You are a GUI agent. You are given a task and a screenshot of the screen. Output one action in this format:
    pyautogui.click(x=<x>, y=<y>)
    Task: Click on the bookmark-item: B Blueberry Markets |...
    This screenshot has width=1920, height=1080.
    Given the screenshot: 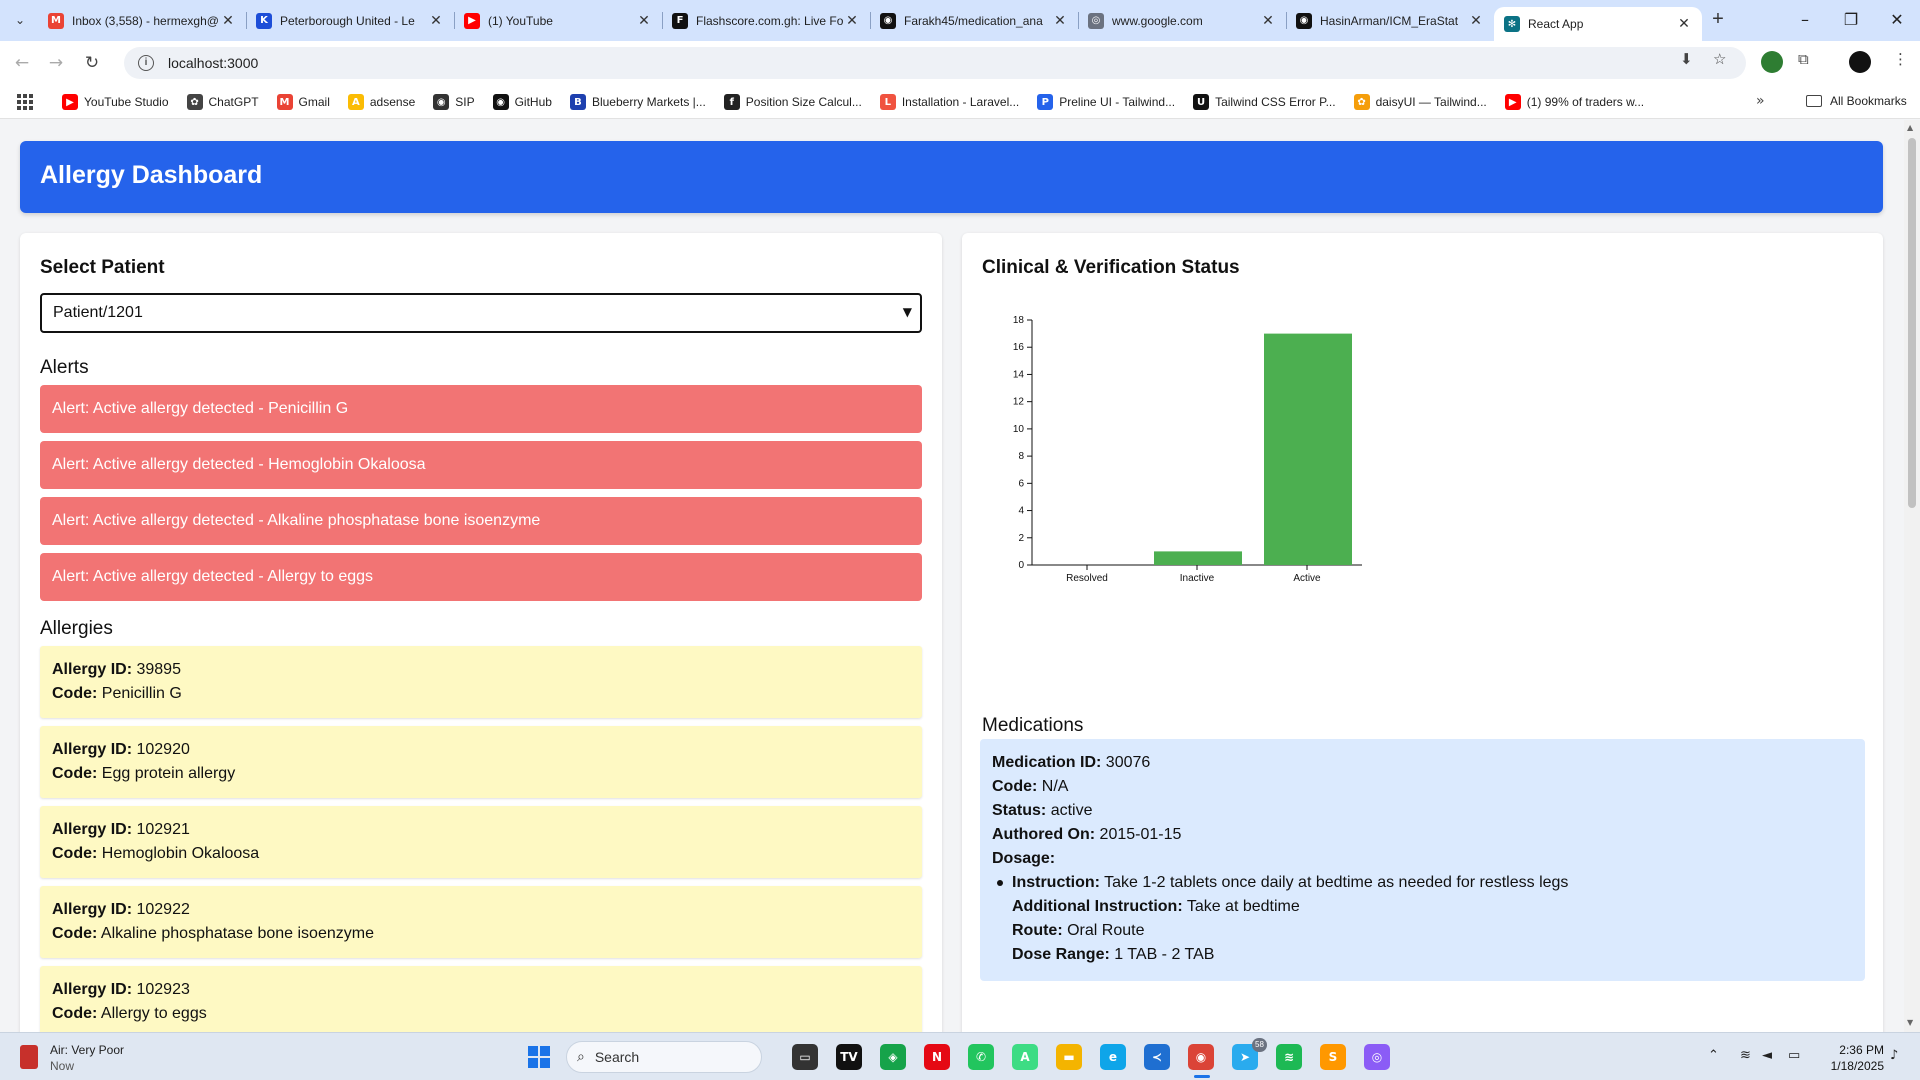 What is the action you would take?
    pyautogui.click(x=637, y=102)
    